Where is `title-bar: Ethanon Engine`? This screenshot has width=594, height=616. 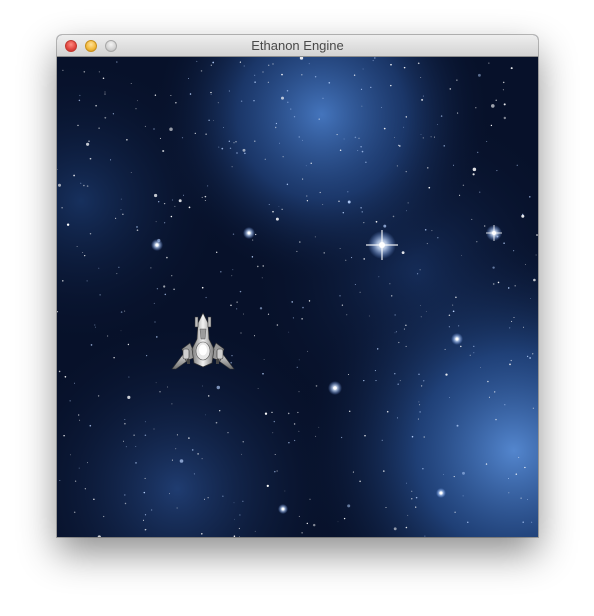
title-bar: Ethanon Engine is located at coordinates (297, 46).